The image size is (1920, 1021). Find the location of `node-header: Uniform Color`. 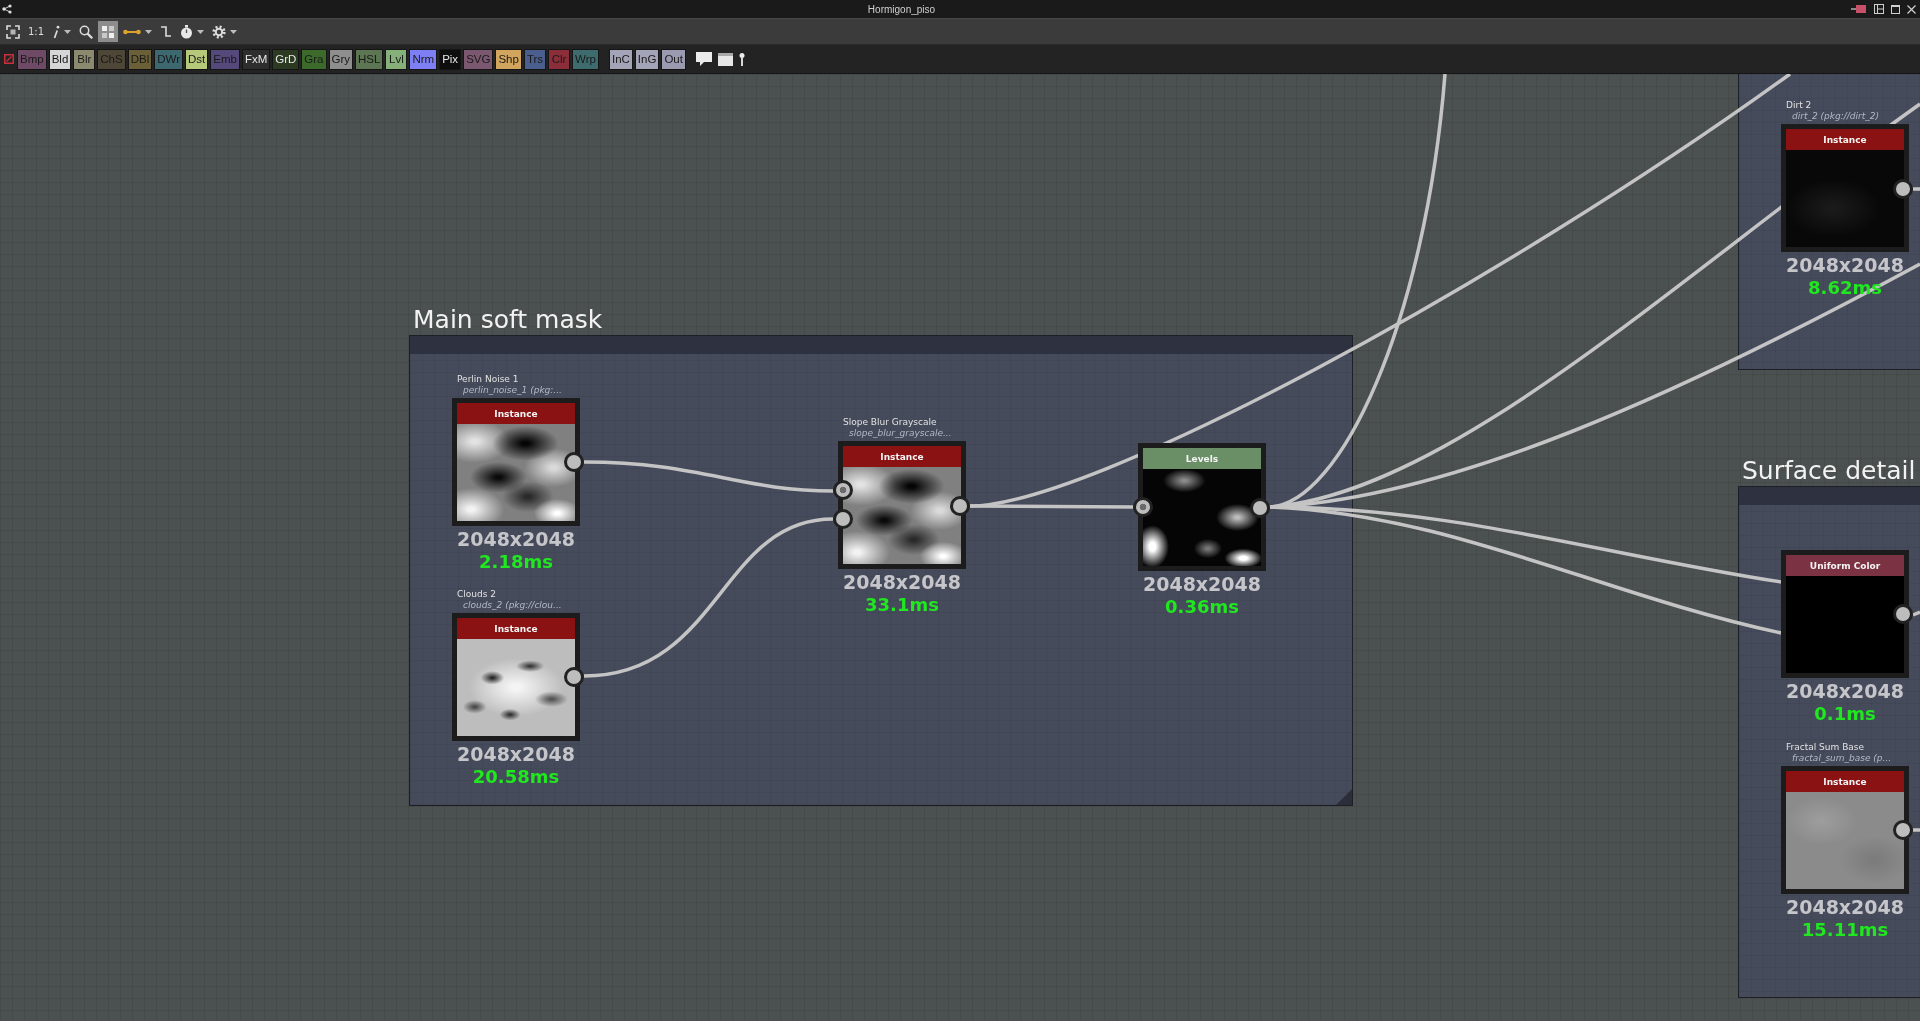

node-header: Uniform Color is located at coordinates (1845, 565).